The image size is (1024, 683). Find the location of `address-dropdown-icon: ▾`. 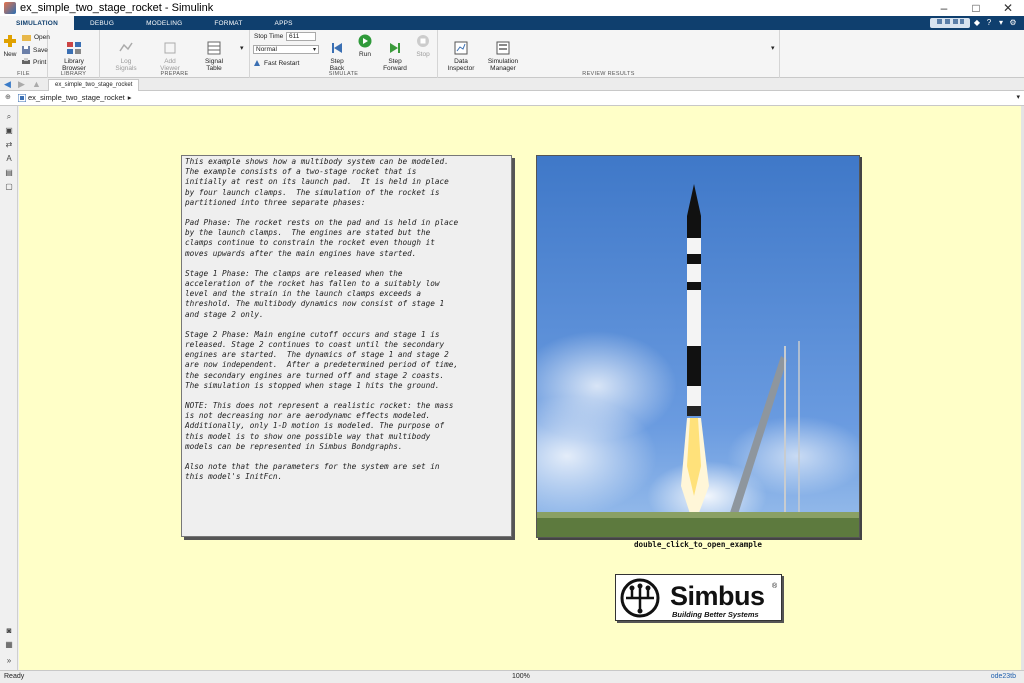

address-dropdown-icon: ▾ is located at coordinates (1018, 97).